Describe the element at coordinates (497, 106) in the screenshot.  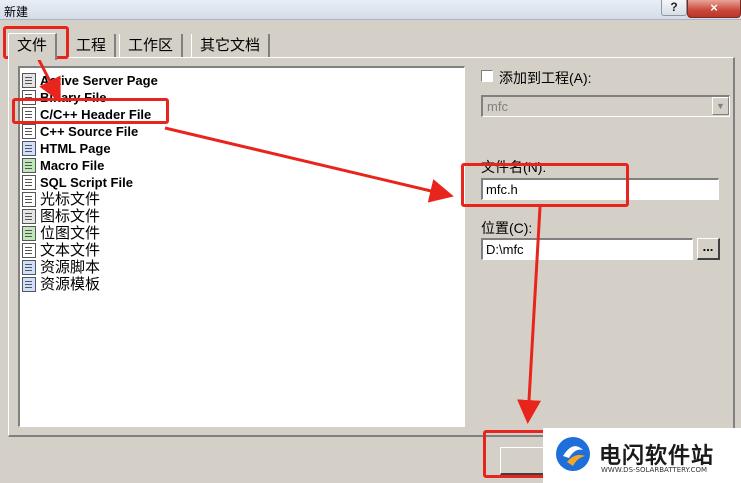
I see `project-select-value: mfc` at that location.